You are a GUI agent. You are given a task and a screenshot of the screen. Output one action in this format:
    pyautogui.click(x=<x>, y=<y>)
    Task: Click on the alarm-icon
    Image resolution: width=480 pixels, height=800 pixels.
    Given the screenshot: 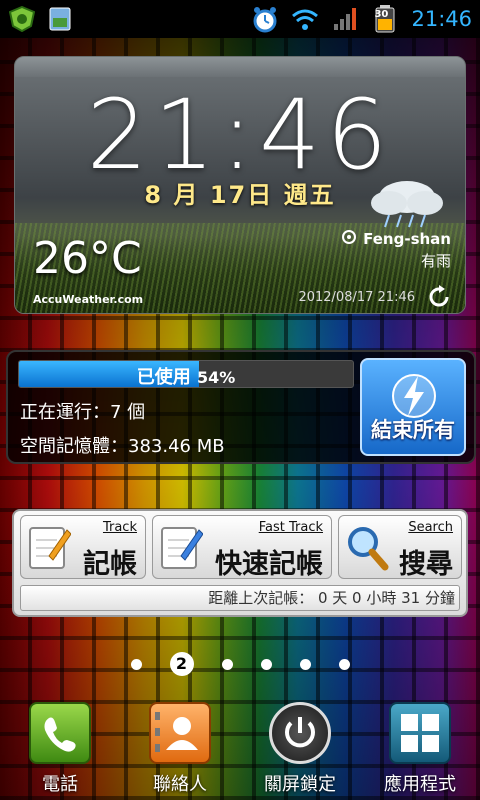 What is the action you would take?
    pyautogui.click(x=265, y=19)
    